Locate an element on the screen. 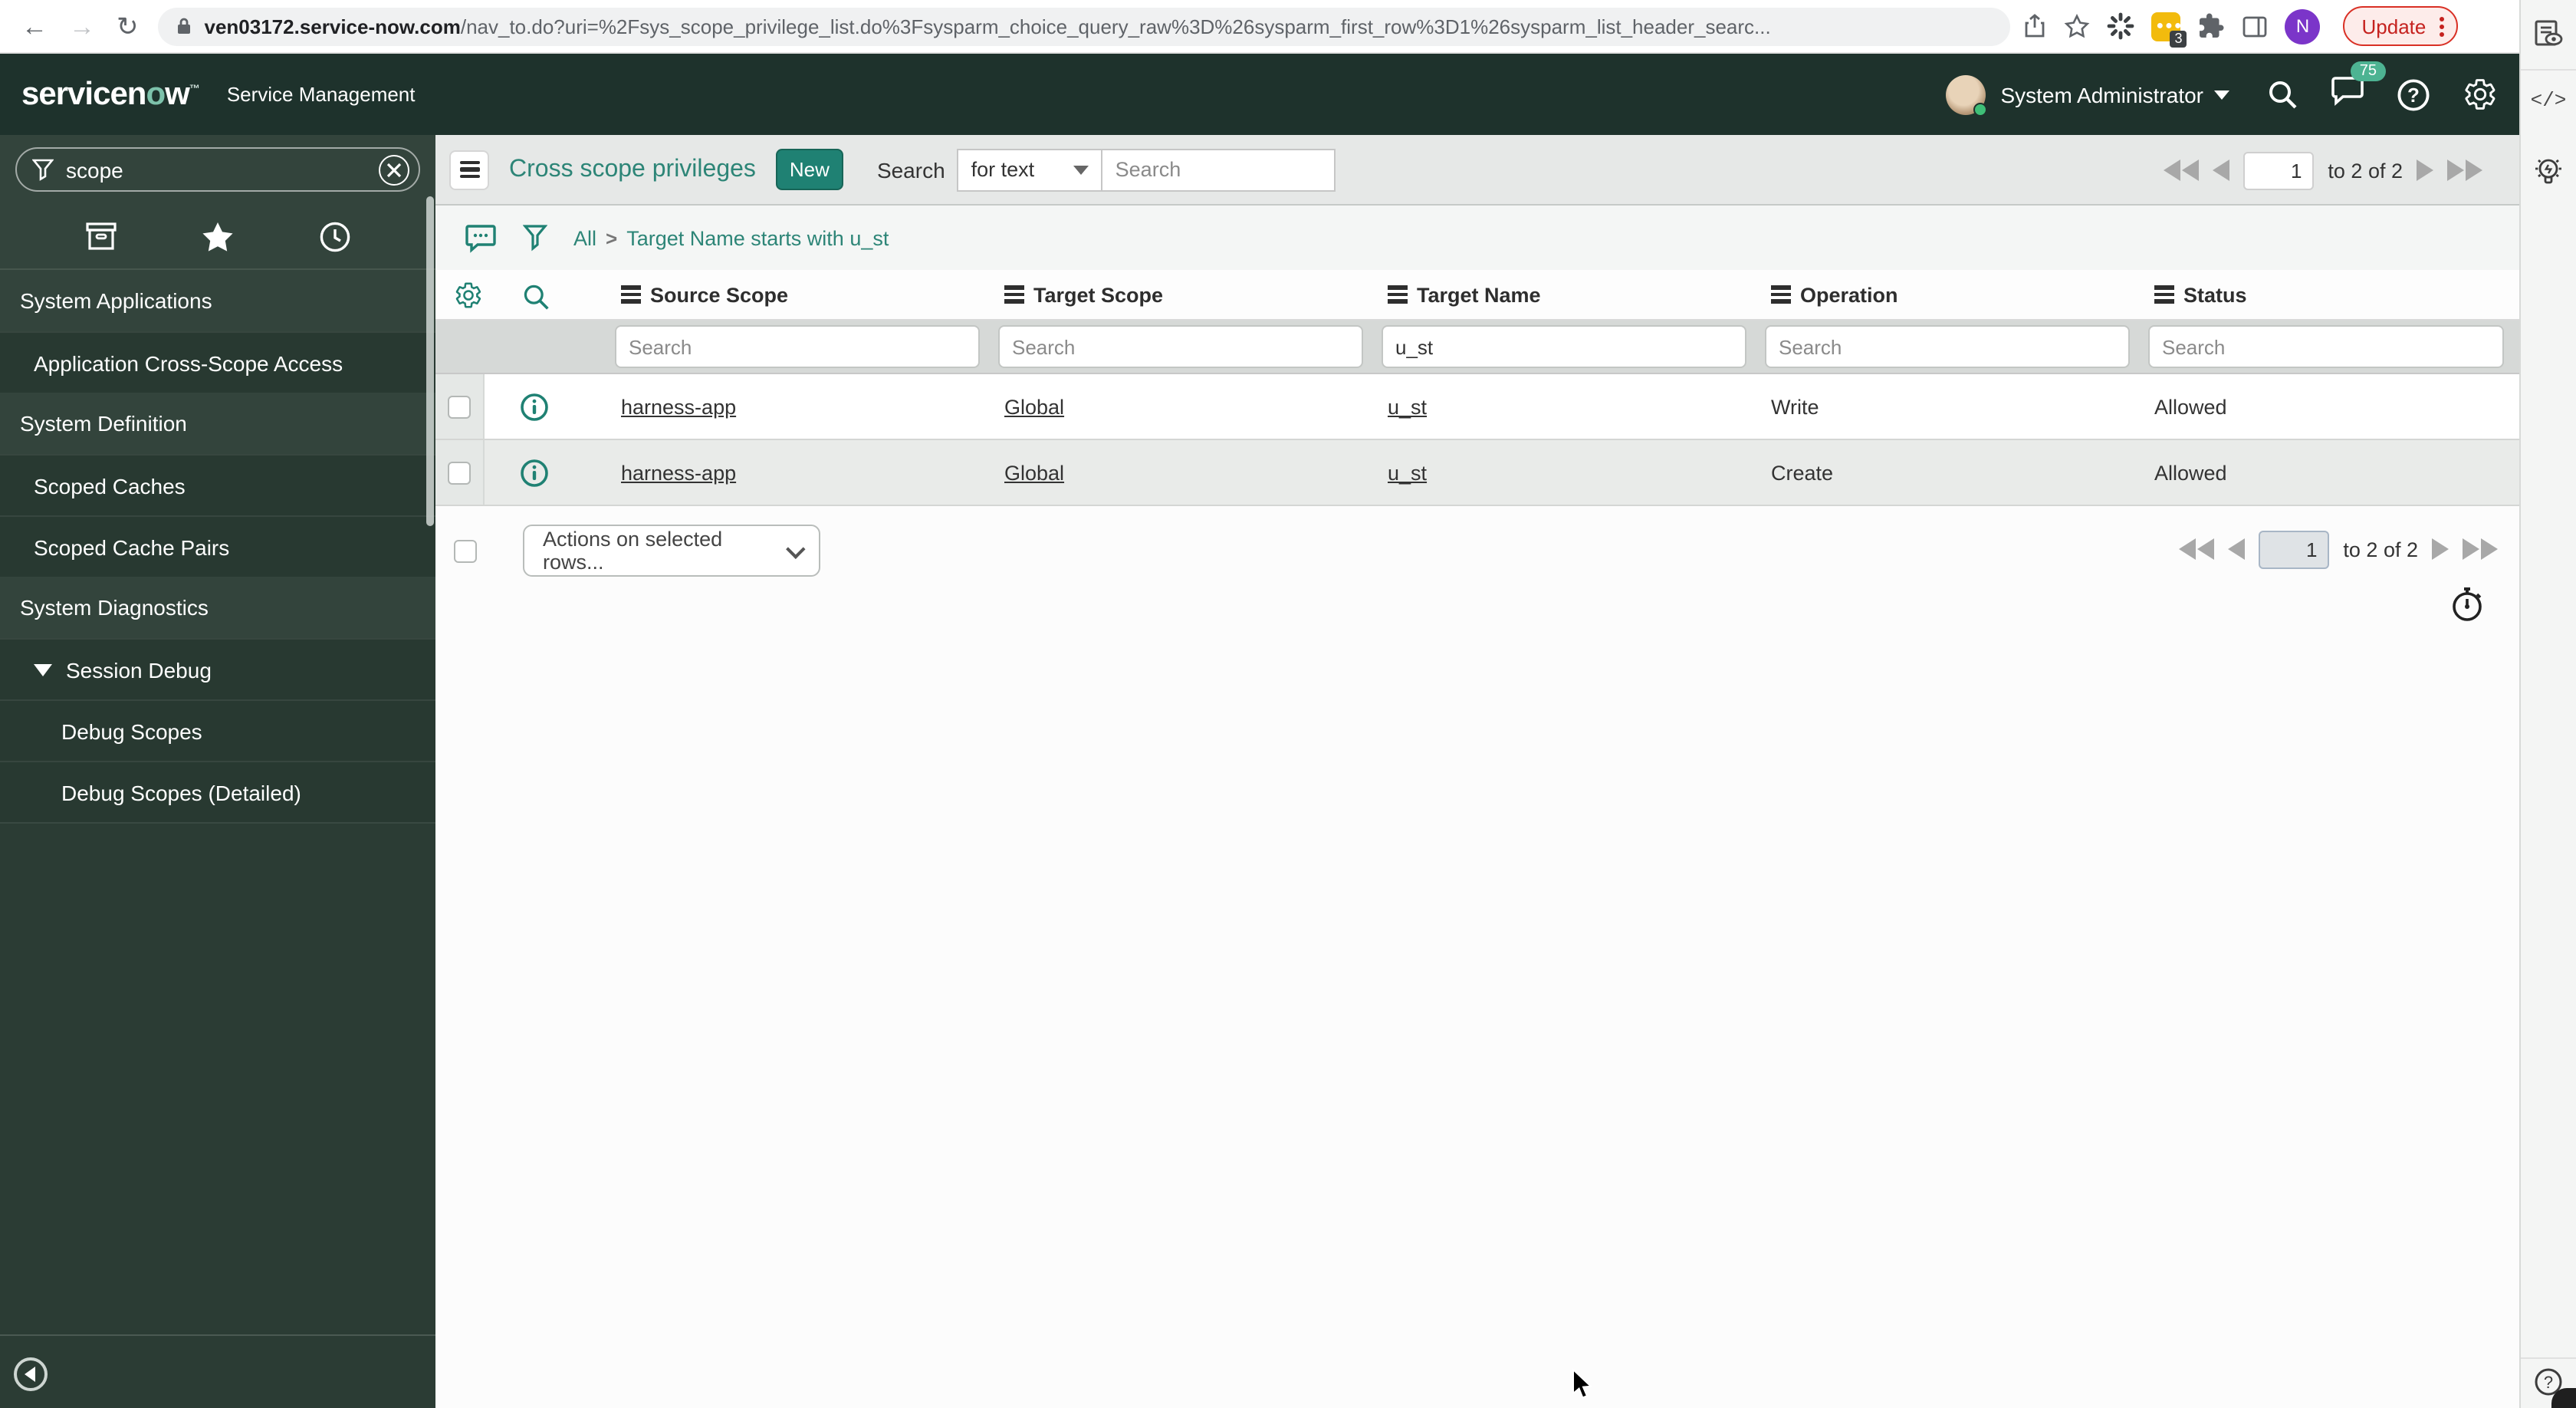  notifications-icon: 75 is located at coordinates (2358, 87).